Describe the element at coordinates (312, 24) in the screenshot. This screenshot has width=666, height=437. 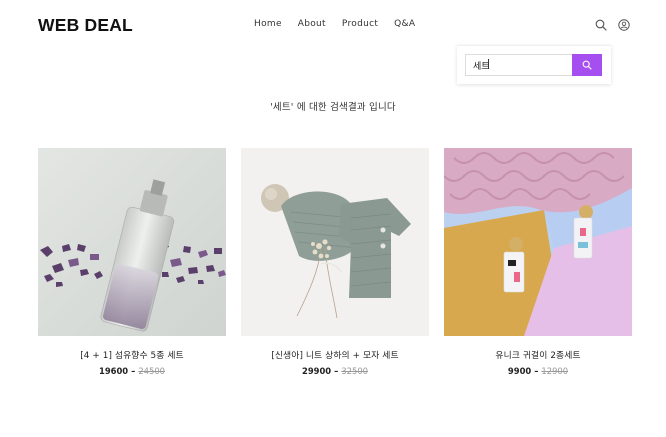
I see `nav-about: About` at that location.